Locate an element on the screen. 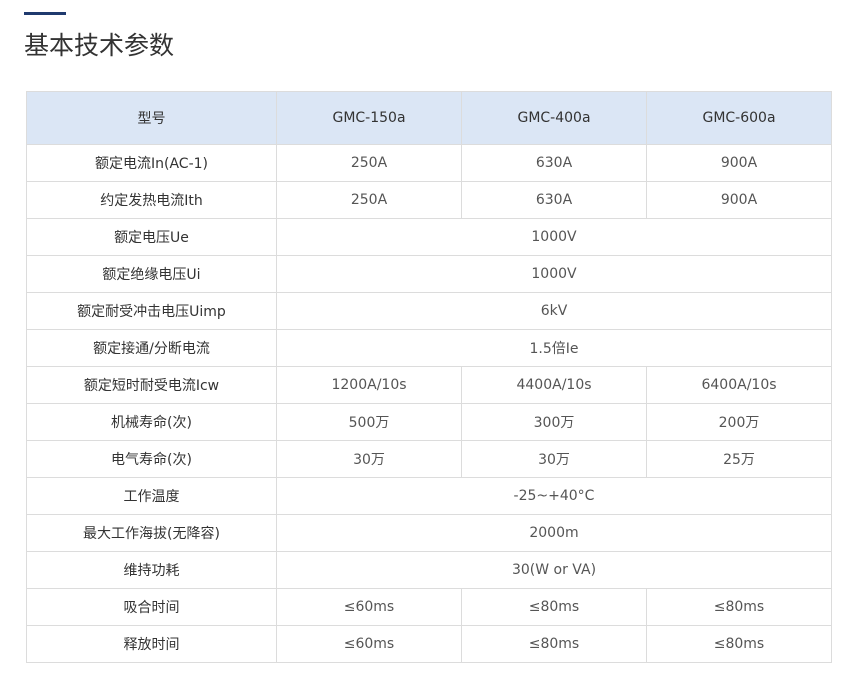 This screenshot has width=855, height=688. row-label: 约定发热电流Ith is located at coordinates (151, 200).